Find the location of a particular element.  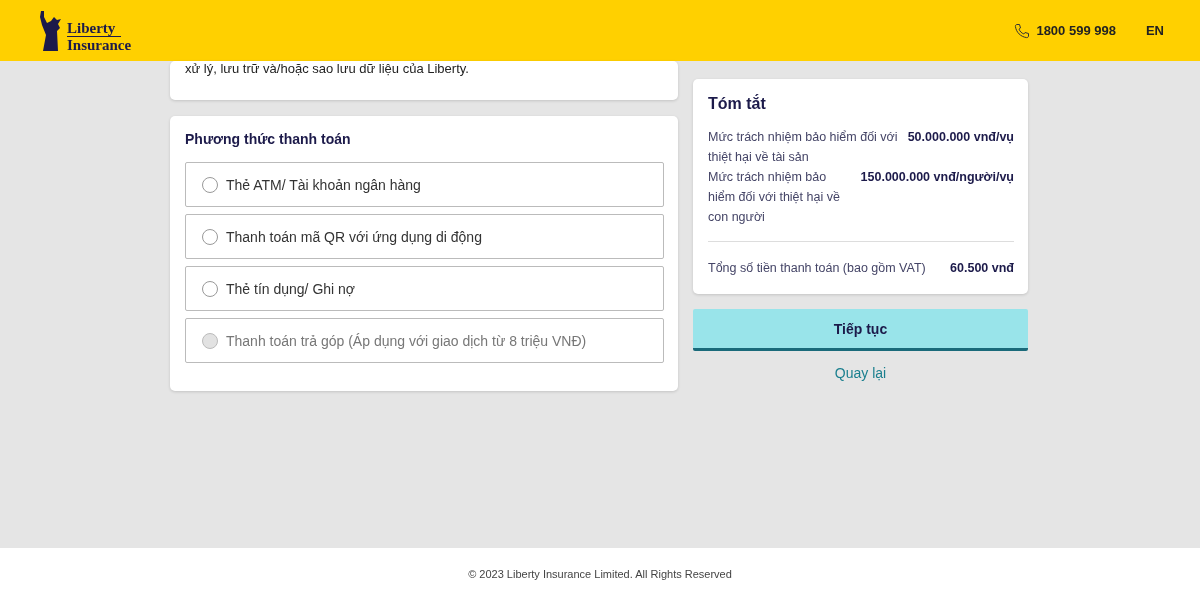

summary-label: Mức trách nhiệm bảo hiểm đối với thiệt hại về con người is located at coordinates (774, 197).